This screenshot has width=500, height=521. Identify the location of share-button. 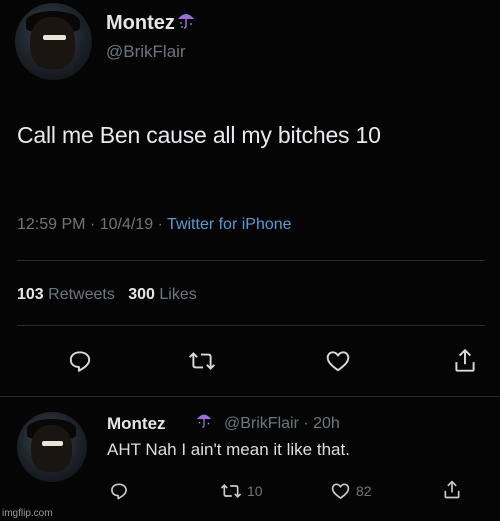
(465, 361).